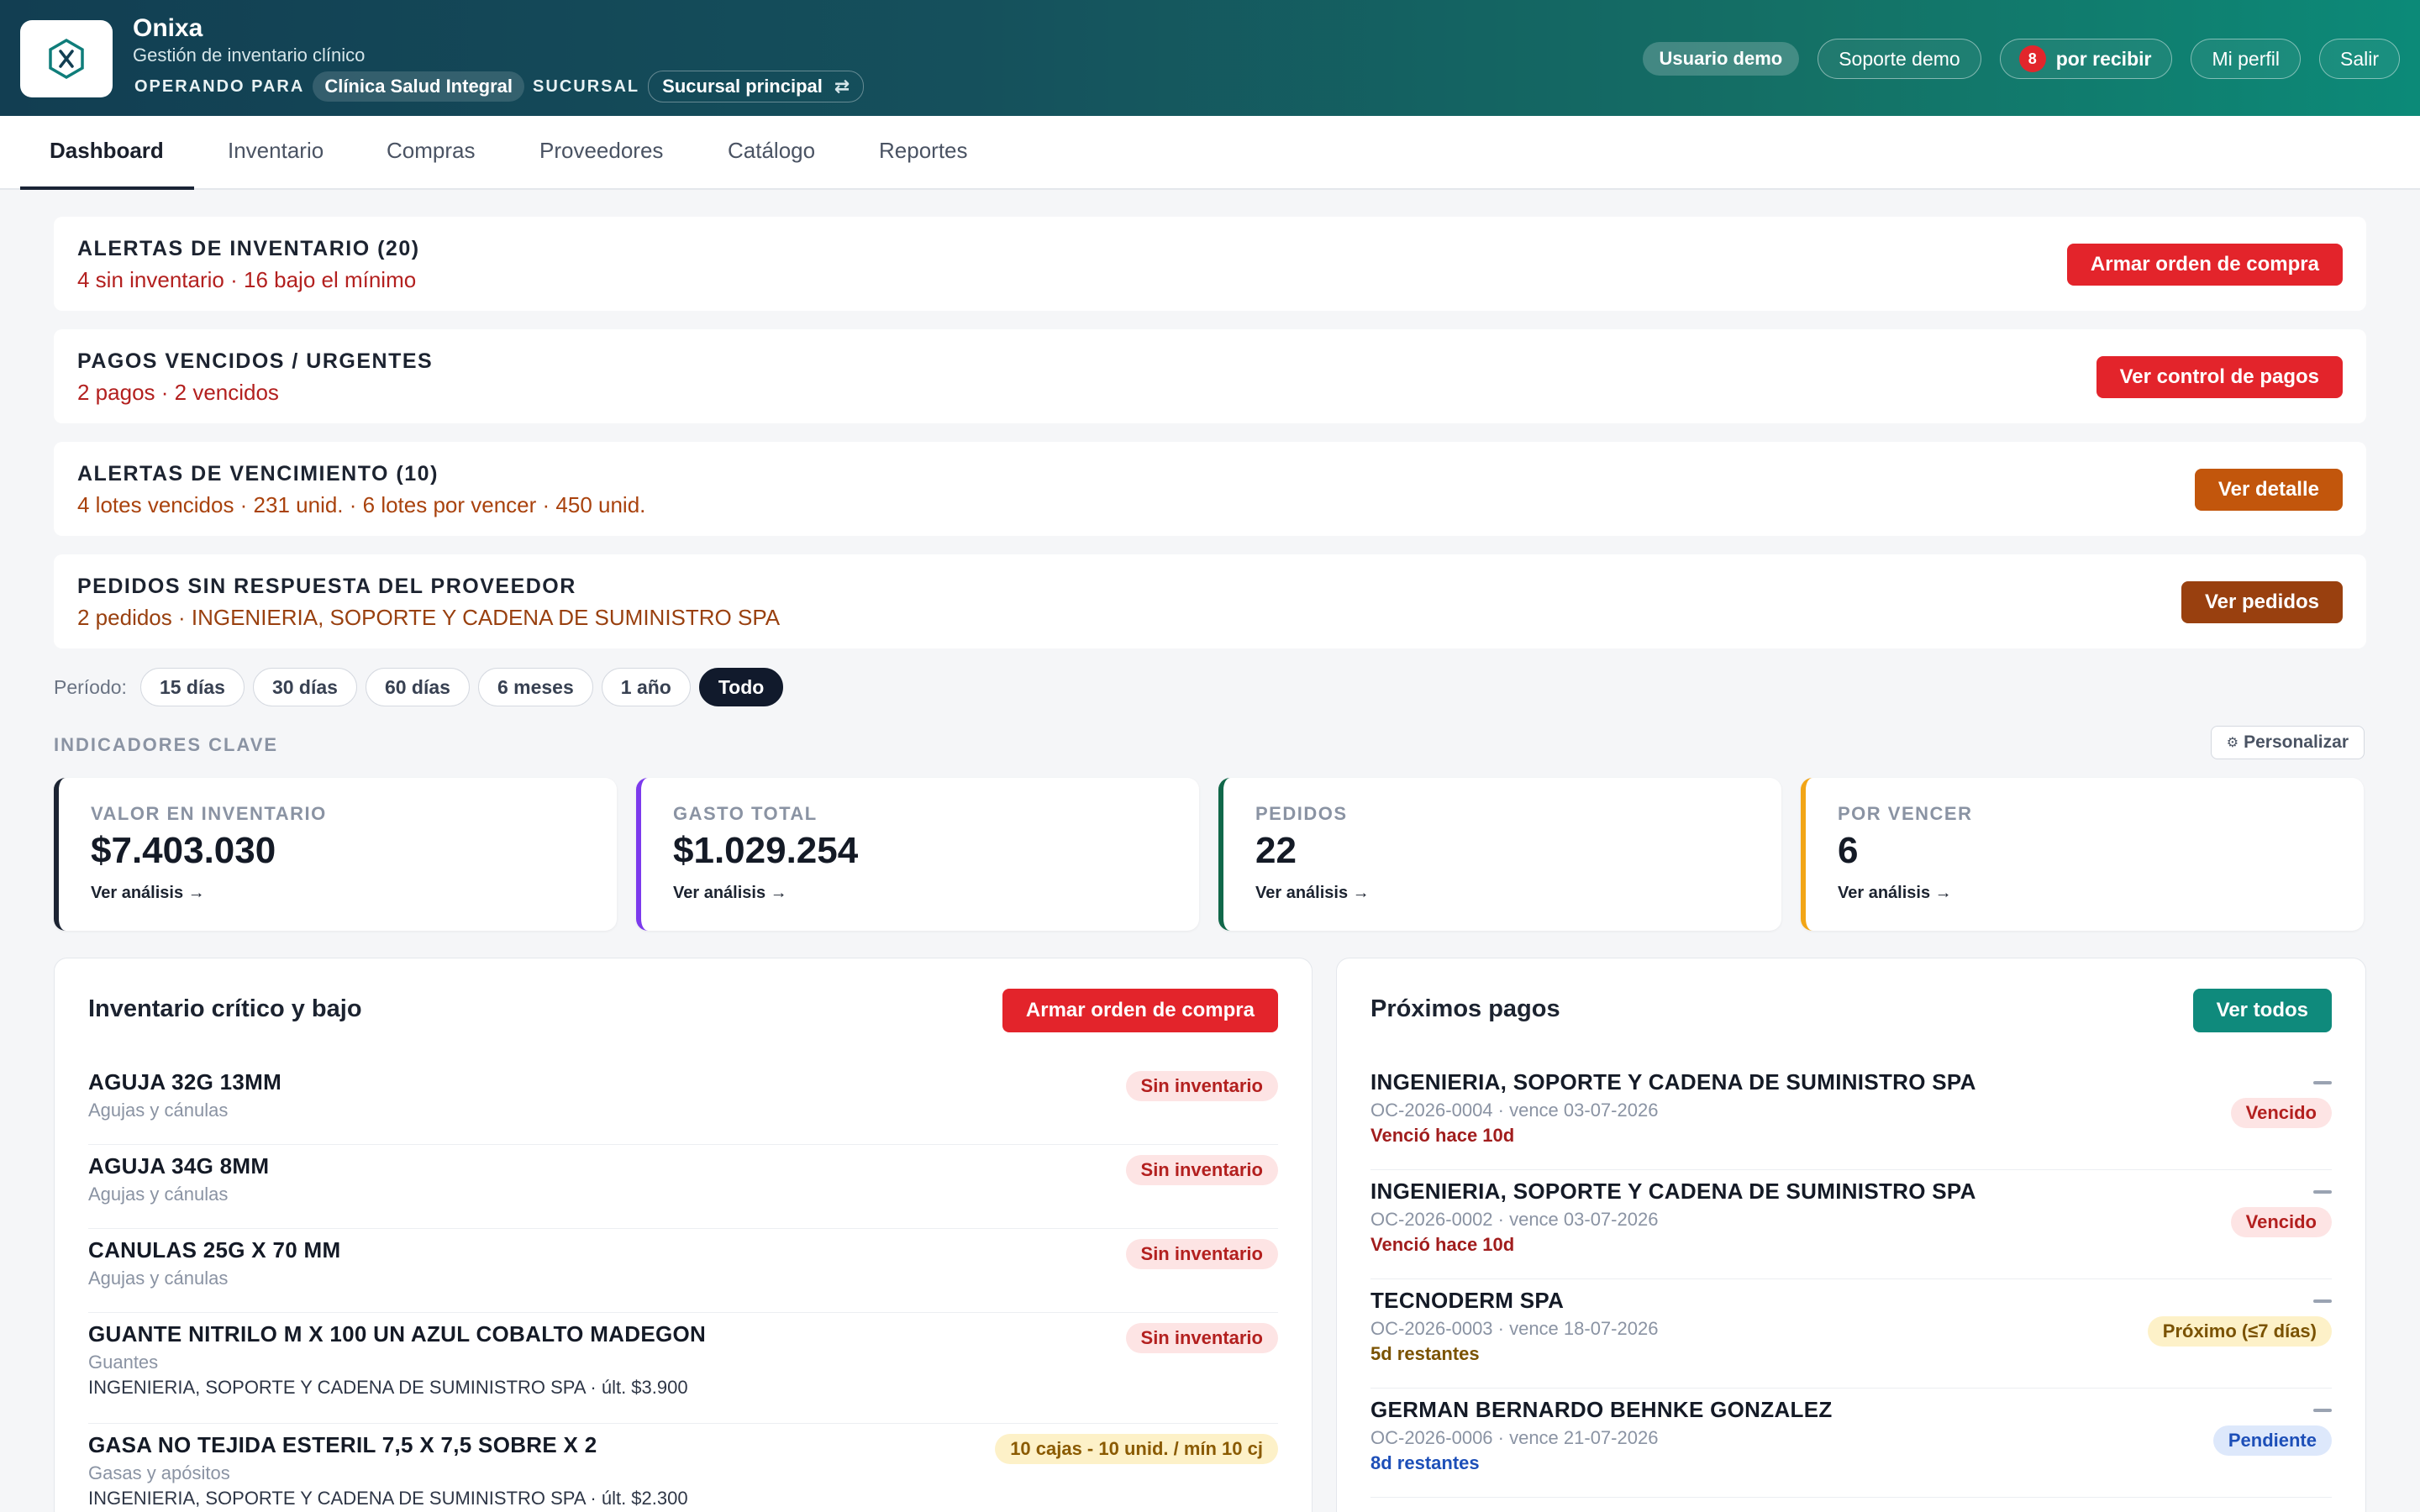 Image resolution: width=2420 pixels, height=1512 pixels. I want to click on kpi-value: 6, so click(1849, 850).